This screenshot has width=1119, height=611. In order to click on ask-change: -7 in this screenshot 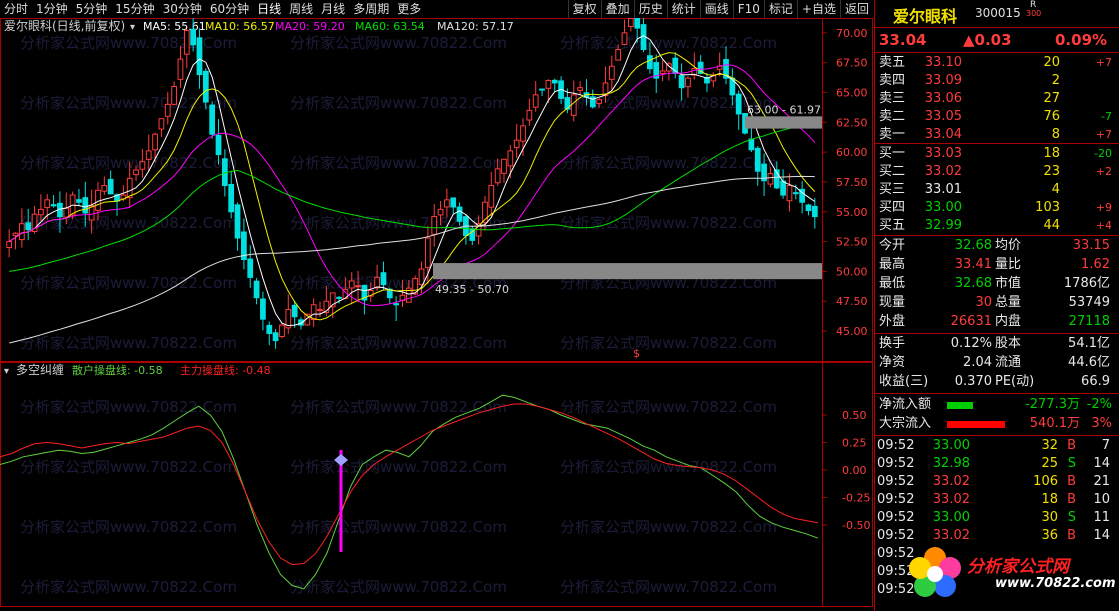, I will do `click(1106, 116)`.